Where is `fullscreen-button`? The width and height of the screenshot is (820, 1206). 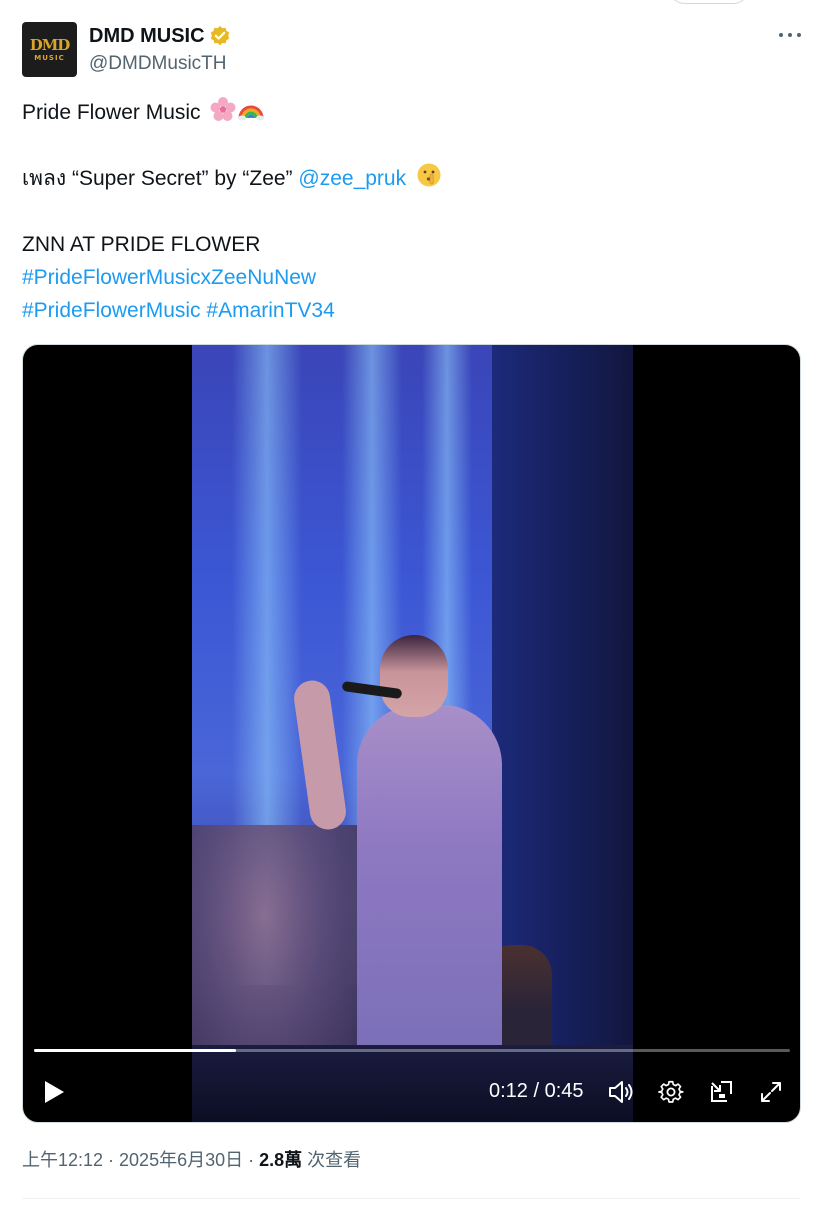
fullscreen-button is located at coordinates (771, 1092).